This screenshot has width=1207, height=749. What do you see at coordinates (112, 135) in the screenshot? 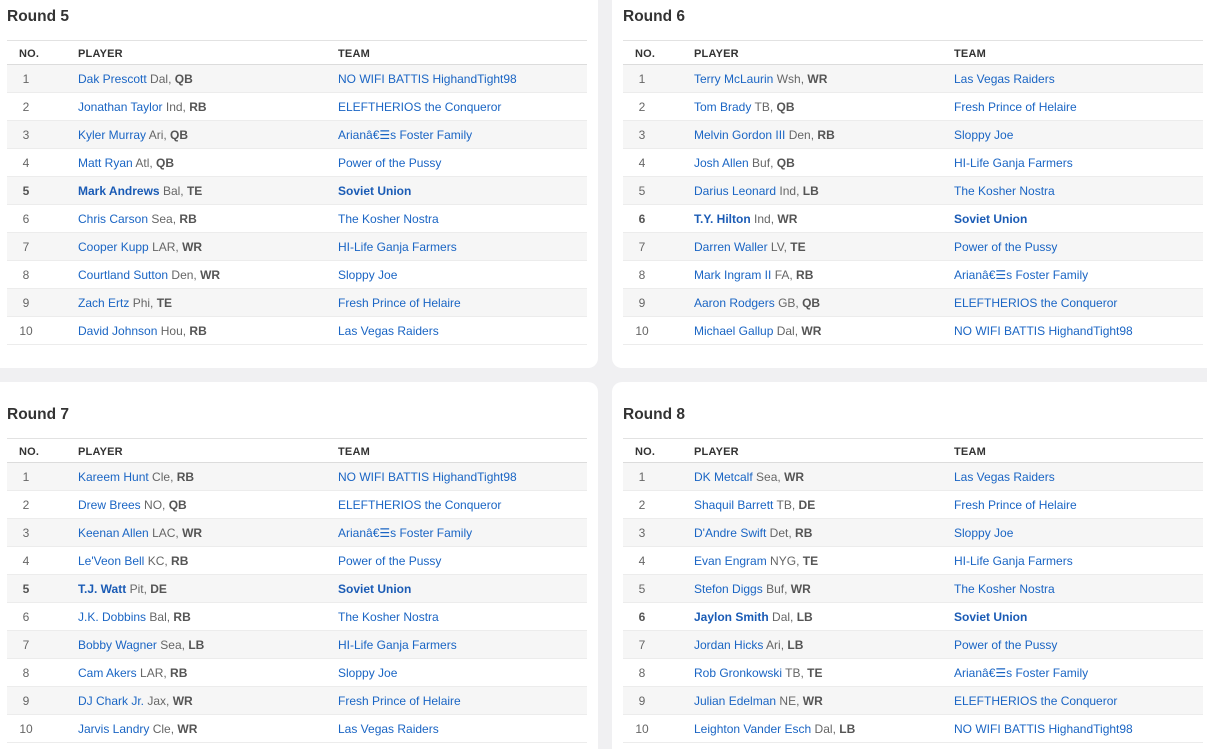
I see `player-name-link: Kyler Murray` at bounding box center [112, 135].